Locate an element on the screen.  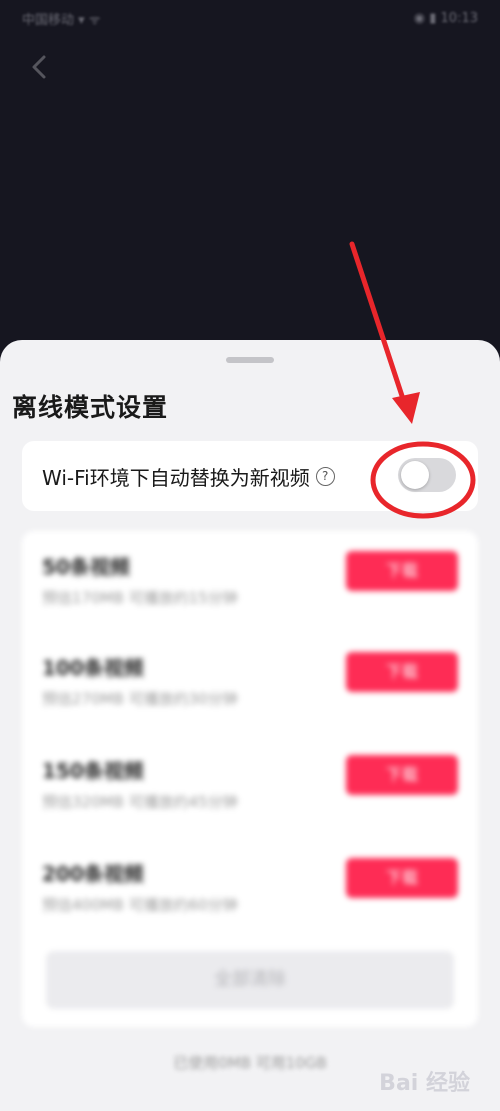
chevron-left-icon is located at coordinates (39, 67).